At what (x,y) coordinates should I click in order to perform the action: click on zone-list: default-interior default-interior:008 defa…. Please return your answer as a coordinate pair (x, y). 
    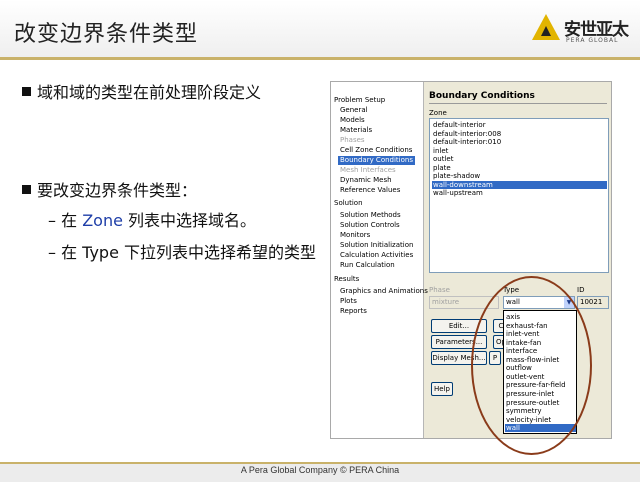
    Looking at the image, I should click on (519, 195).